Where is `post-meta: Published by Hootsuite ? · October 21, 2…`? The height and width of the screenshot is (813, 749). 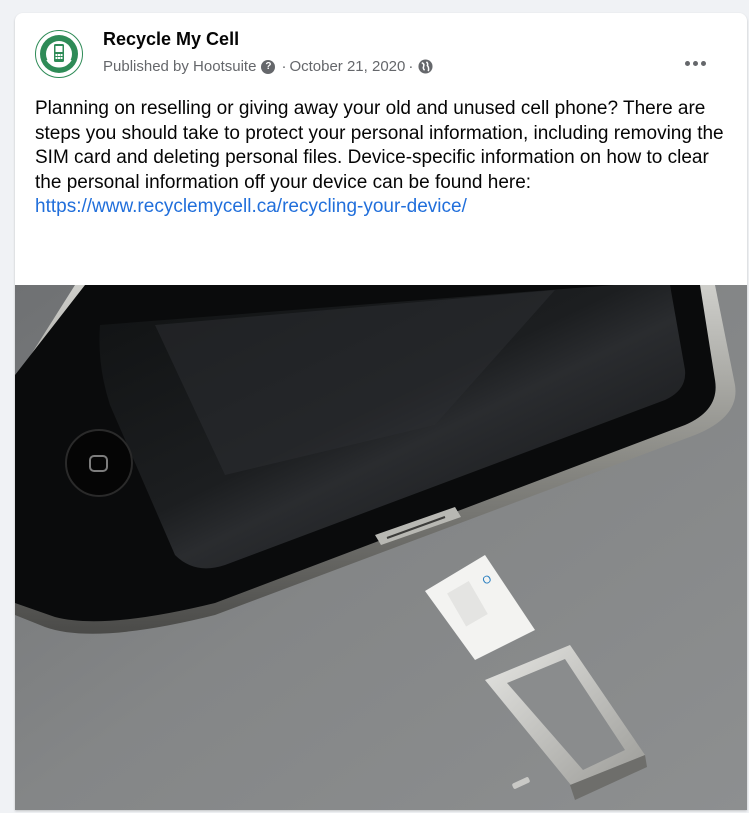 post-meta: Published by Hootsuite ? · October 21, 2… is located at coordinates (268, 66).